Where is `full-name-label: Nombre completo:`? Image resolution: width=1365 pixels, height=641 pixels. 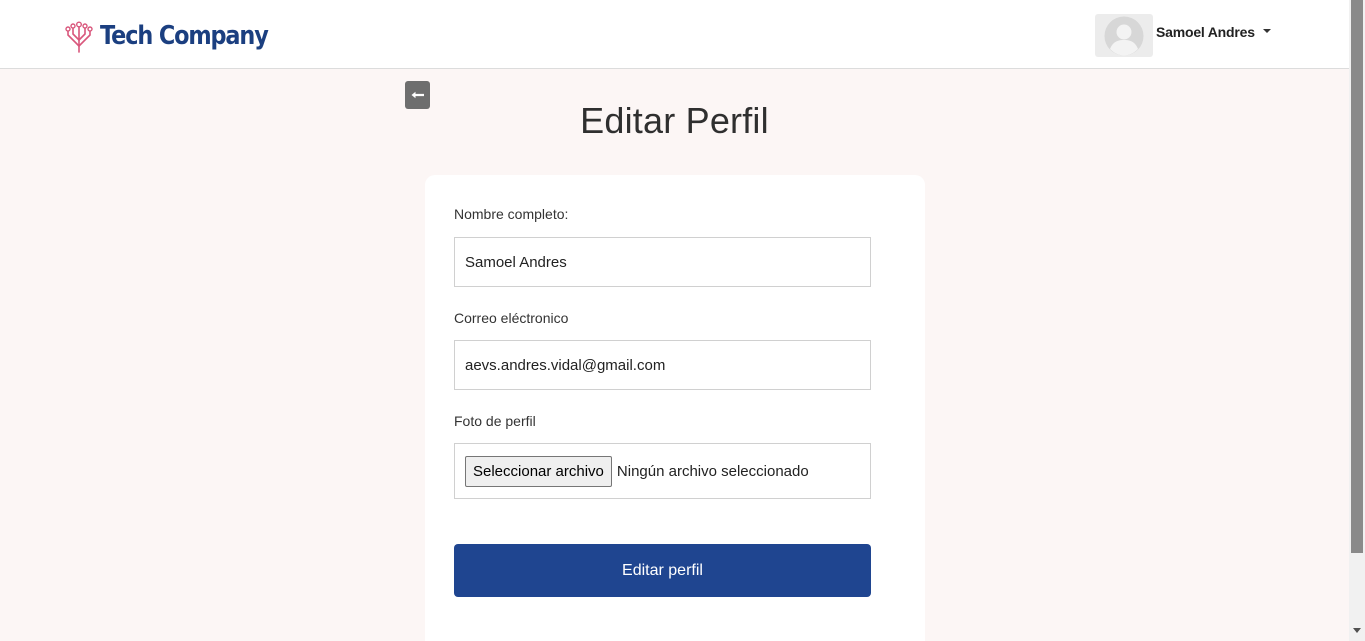 full-name-label: Nombre completo: is located at coordinates (511, 214).